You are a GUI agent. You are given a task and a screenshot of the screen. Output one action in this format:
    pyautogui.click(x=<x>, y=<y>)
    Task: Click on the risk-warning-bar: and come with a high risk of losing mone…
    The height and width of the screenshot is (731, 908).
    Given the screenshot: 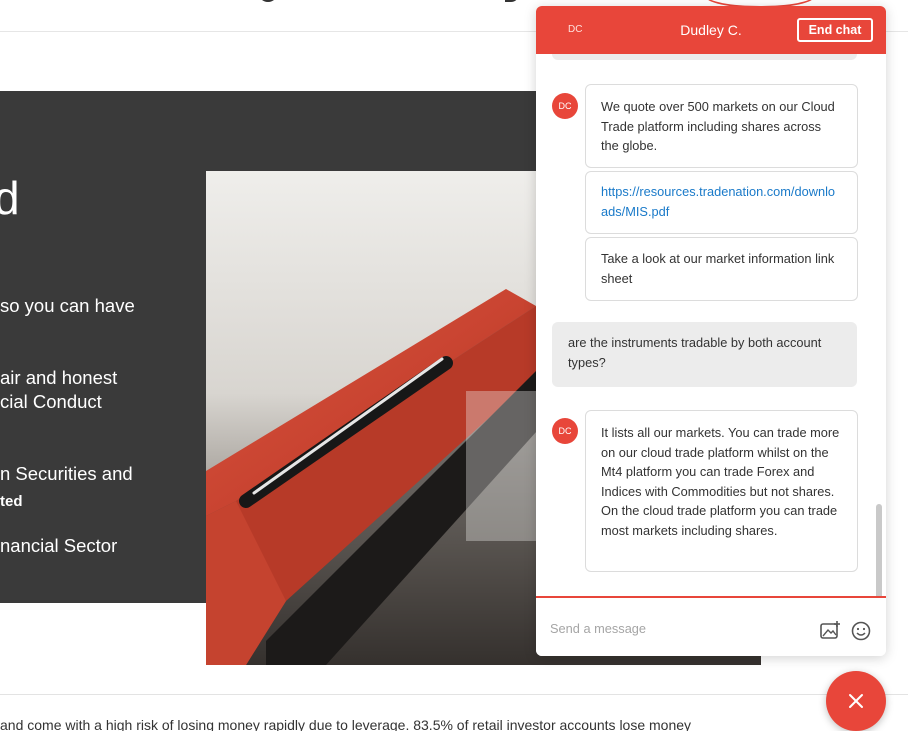 What is the action you would take?
    pyautogui.click(x=454, y=712)
    